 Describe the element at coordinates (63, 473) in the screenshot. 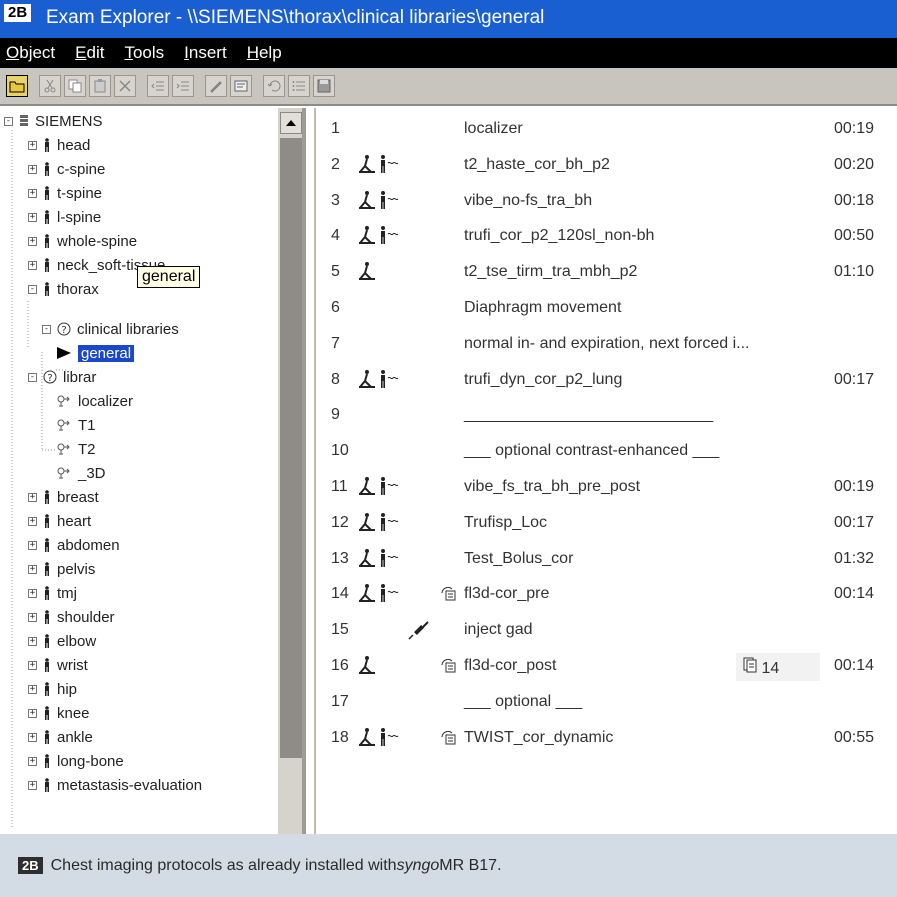

I see `protocol-item-icon` at that location.